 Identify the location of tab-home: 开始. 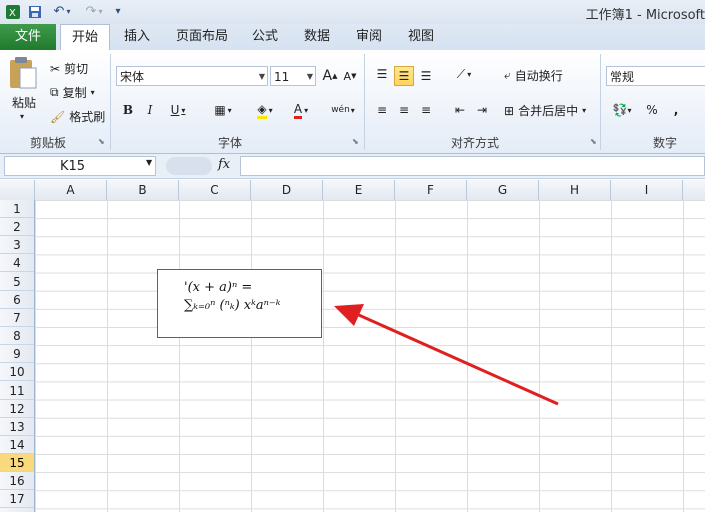
(85, 38).